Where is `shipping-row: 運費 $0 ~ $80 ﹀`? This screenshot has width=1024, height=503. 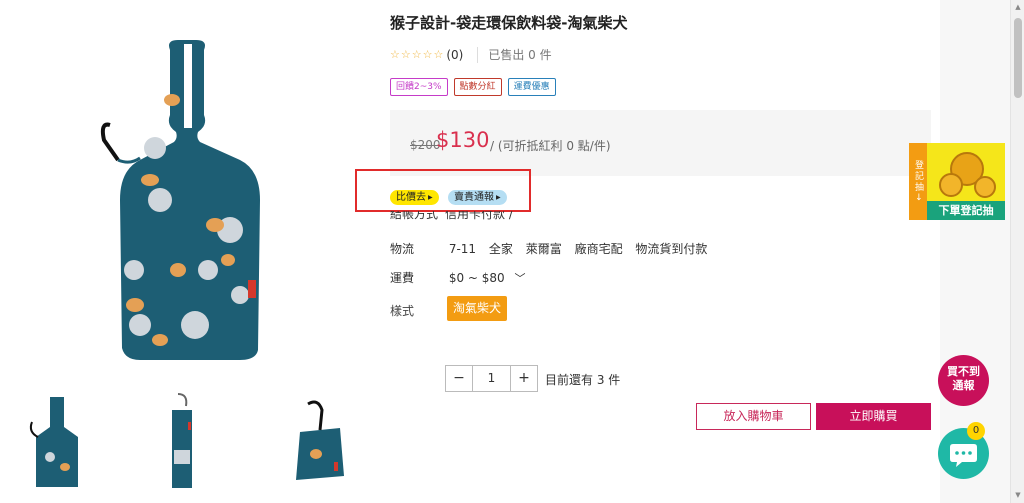 shipping-row: 運費 $0 ~ $80 ﹀ is located at coordinates (458, 277).